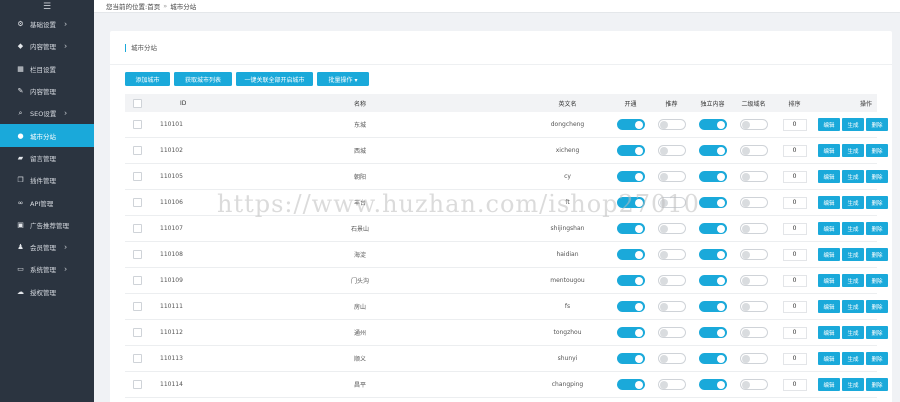 Image resolution: width=900 pixels, height=402 pixels. I want to click on sidebar-item-12: ☁ 授权管理, so click(47, 292).